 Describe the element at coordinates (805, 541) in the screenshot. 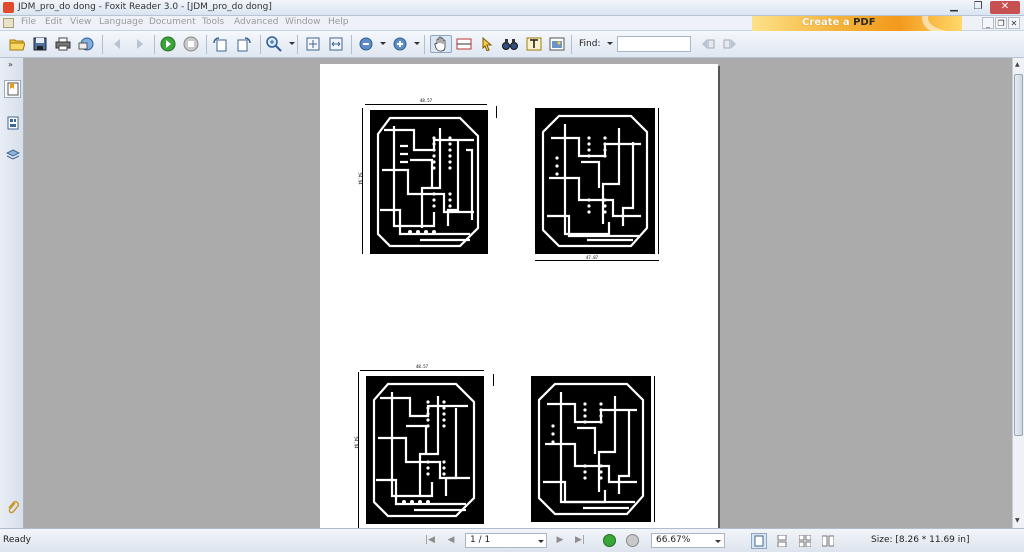

I see `facing-view-icon` at that location.